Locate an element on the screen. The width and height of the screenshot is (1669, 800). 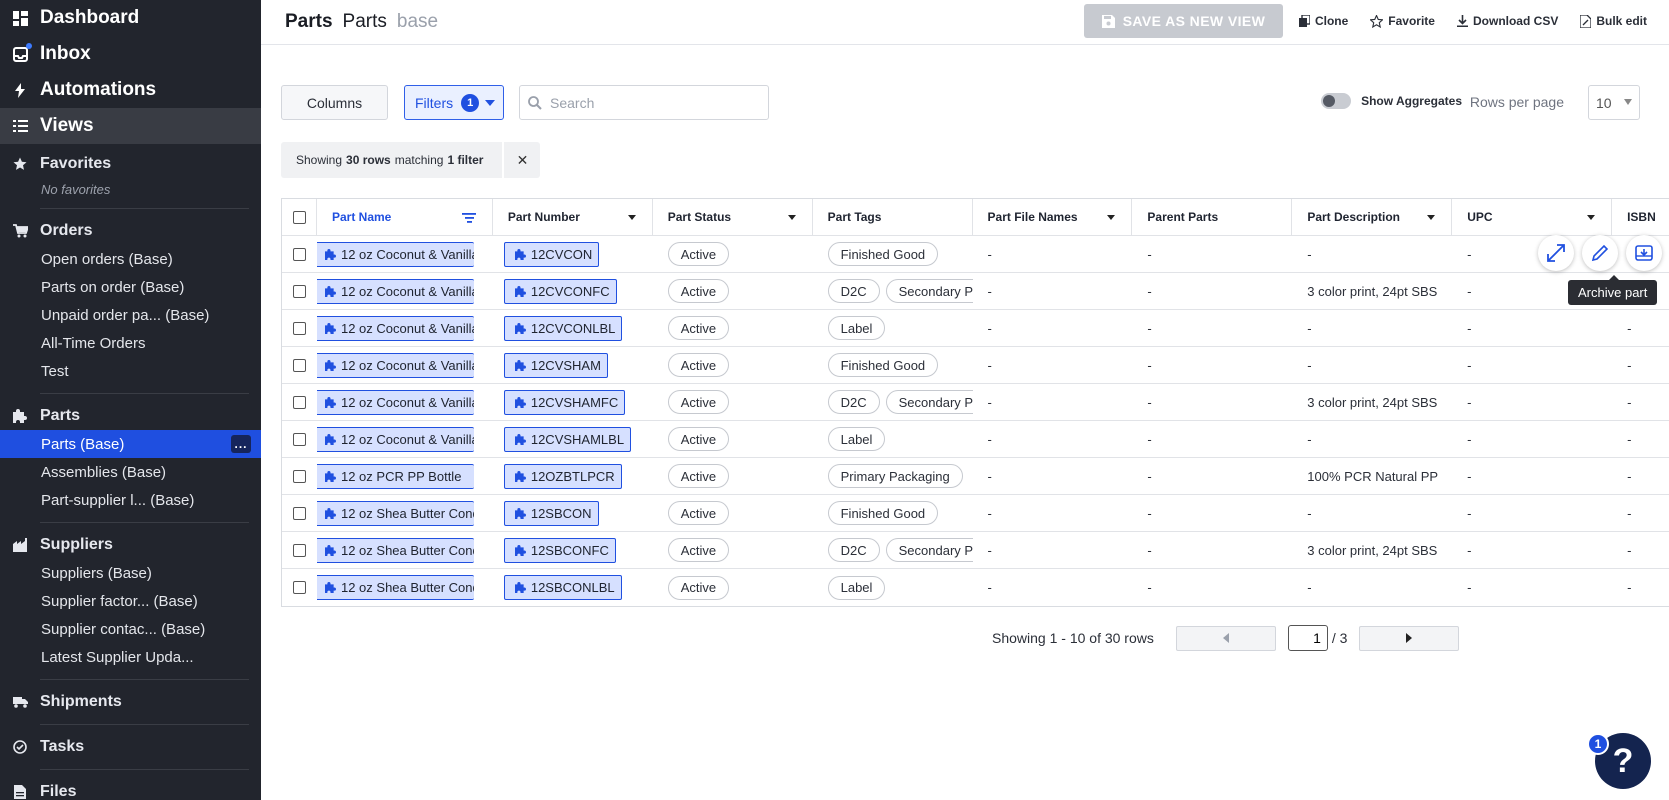
section-shipments: Shipments is located at coordinates (130, 702).